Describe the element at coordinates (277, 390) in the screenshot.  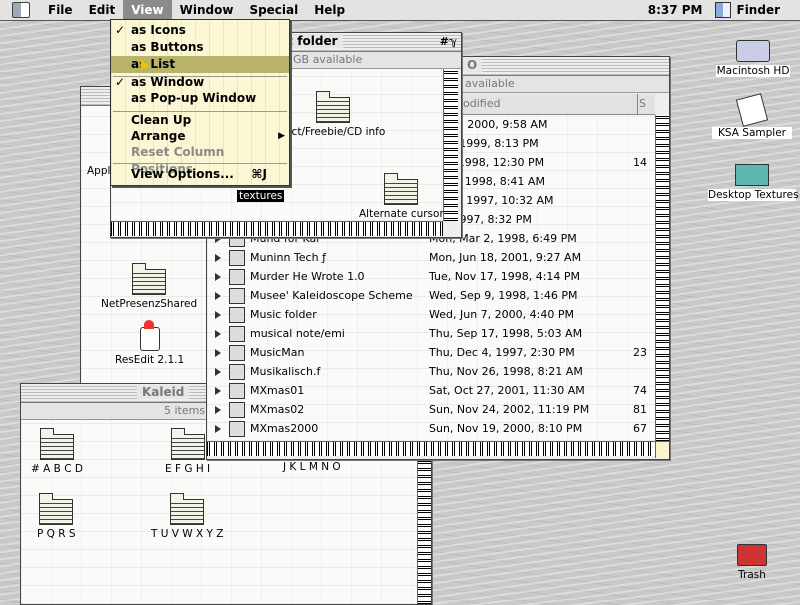
I see `row-name: MXmas01` at that location.